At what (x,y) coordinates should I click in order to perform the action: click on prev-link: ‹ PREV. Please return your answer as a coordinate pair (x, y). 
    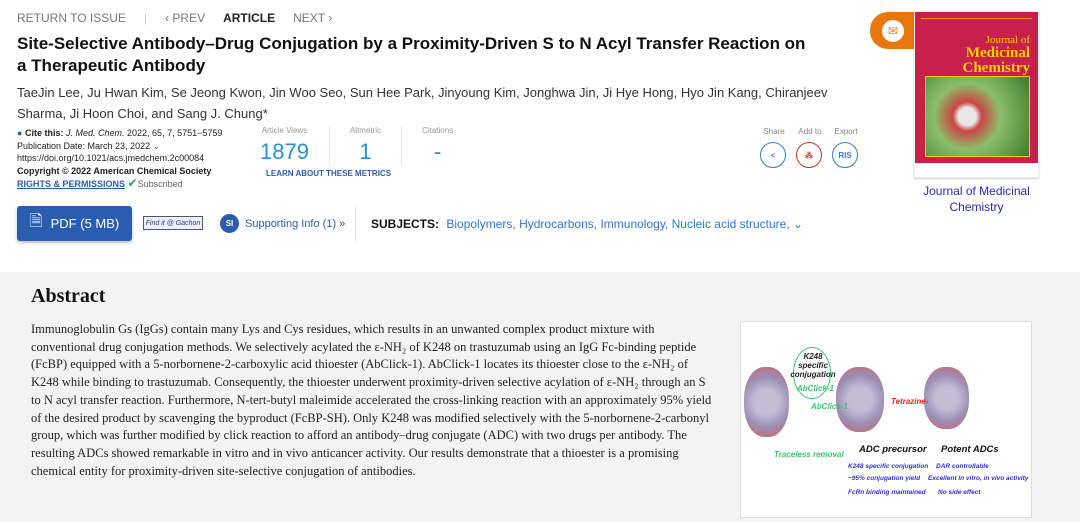
    Looking at the image, I should click on (185, 18).